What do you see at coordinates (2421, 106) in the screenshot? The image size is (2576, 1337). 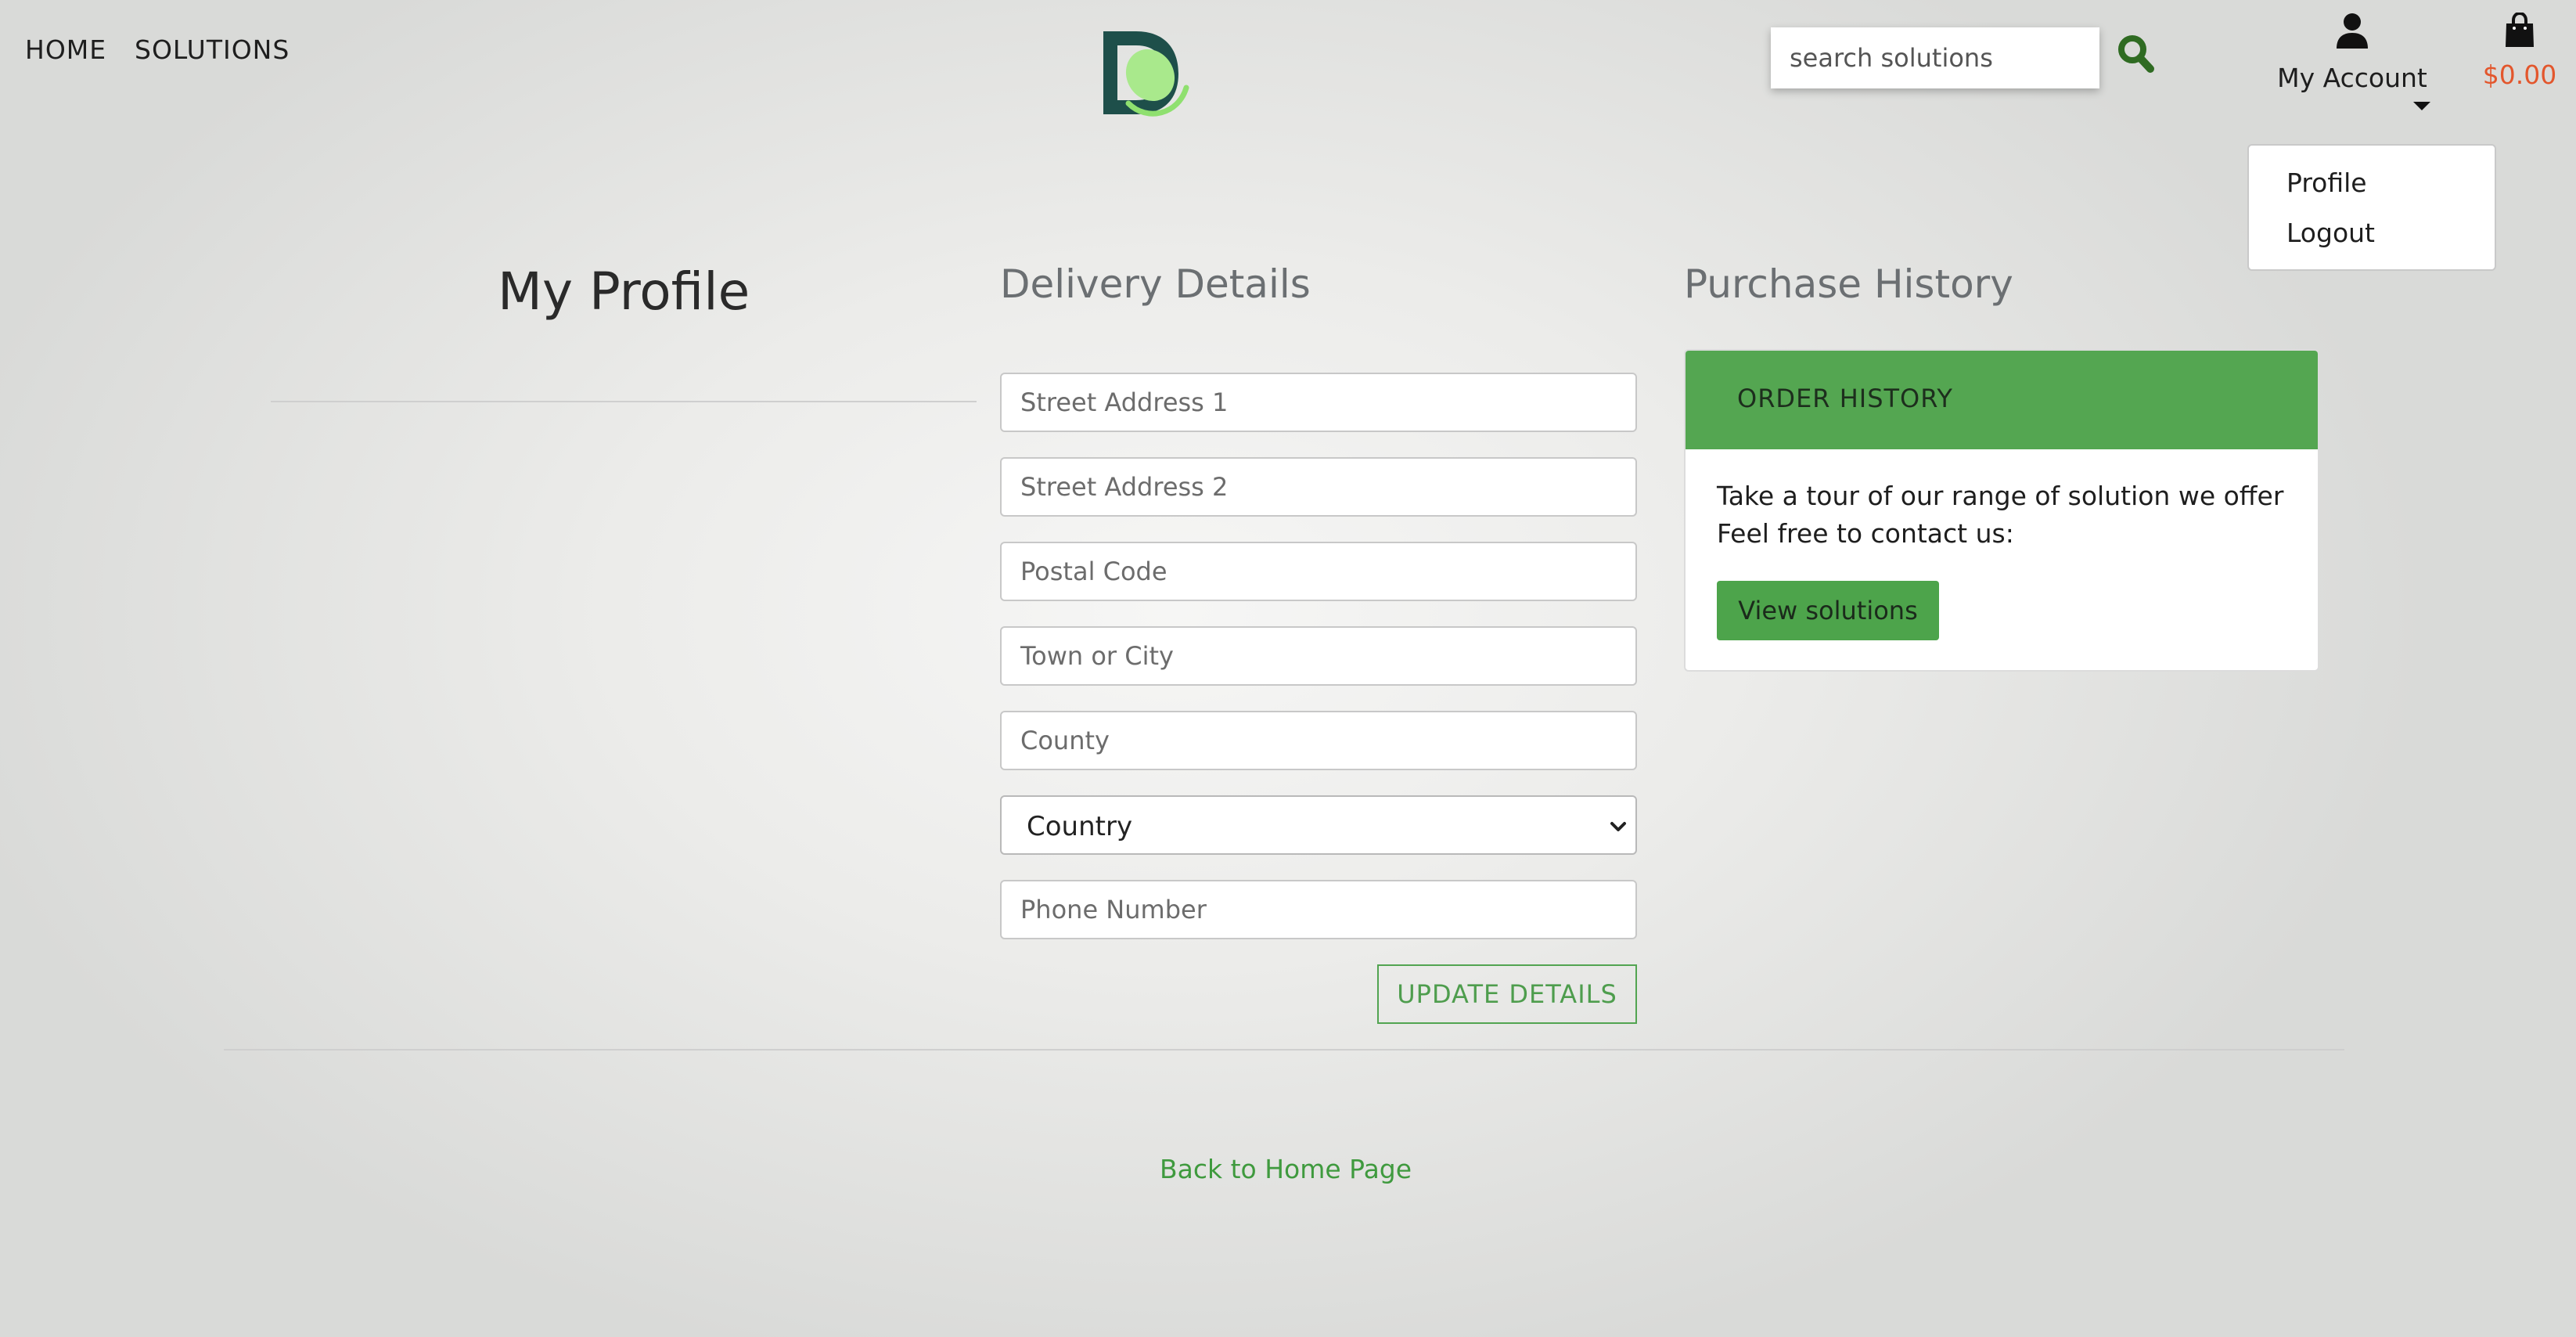 I see `caret-down-icon` at bounding box center [2421, 106].